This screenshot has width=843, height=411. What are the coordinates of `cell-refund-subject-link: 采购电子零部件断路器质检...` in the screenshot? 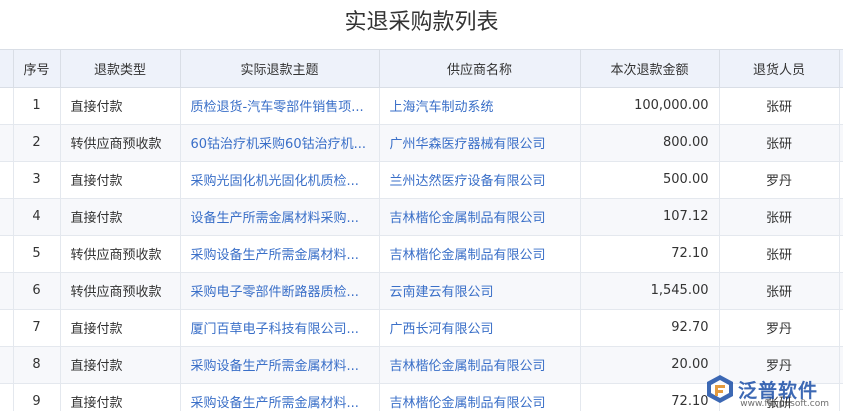 It's located at (280, 291).